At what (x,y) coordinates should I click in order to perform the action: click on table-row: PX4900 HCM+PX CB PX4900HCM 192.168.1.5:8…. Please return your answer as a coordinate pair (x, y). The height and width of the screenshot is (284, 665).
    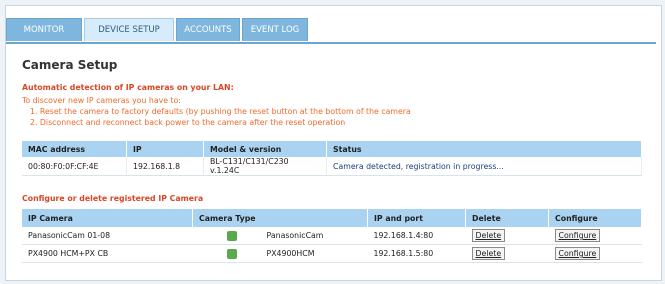
    Looking at the image, I should click on (332, 253).